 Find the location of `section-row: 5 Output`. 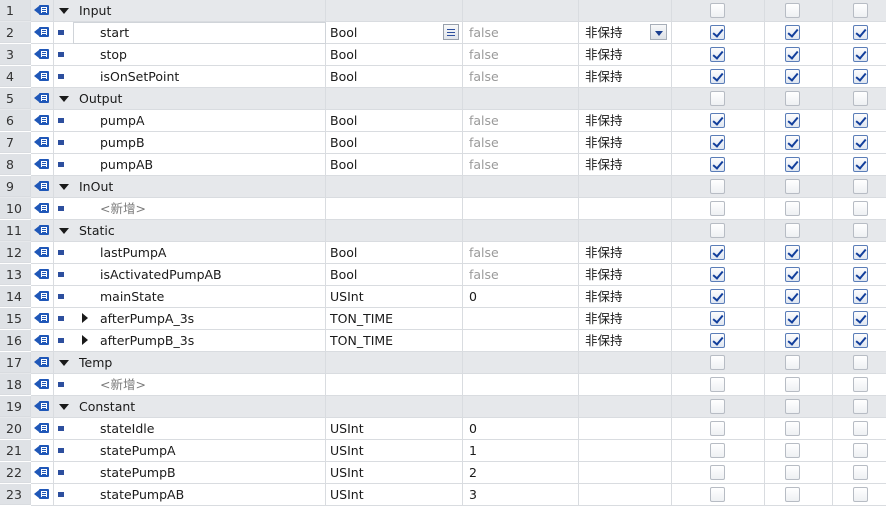

section-row: 5 Output is located at coordinates (443, 99).